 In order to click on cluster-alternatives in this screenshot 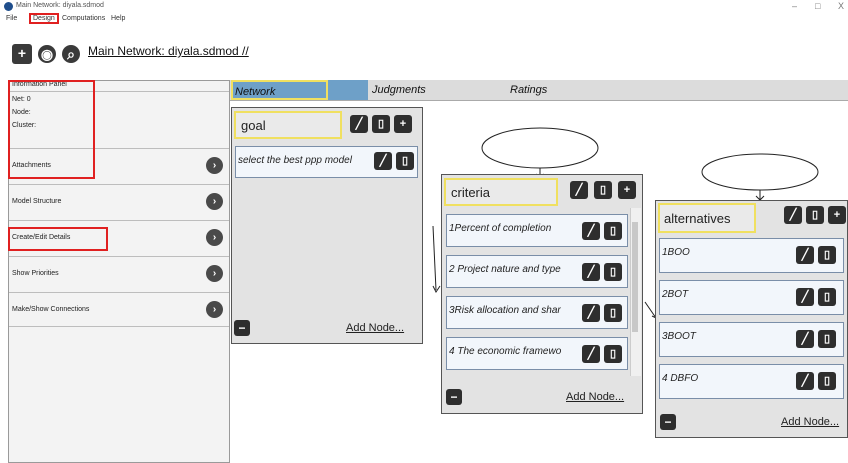, I will do `click(751, 319)`.